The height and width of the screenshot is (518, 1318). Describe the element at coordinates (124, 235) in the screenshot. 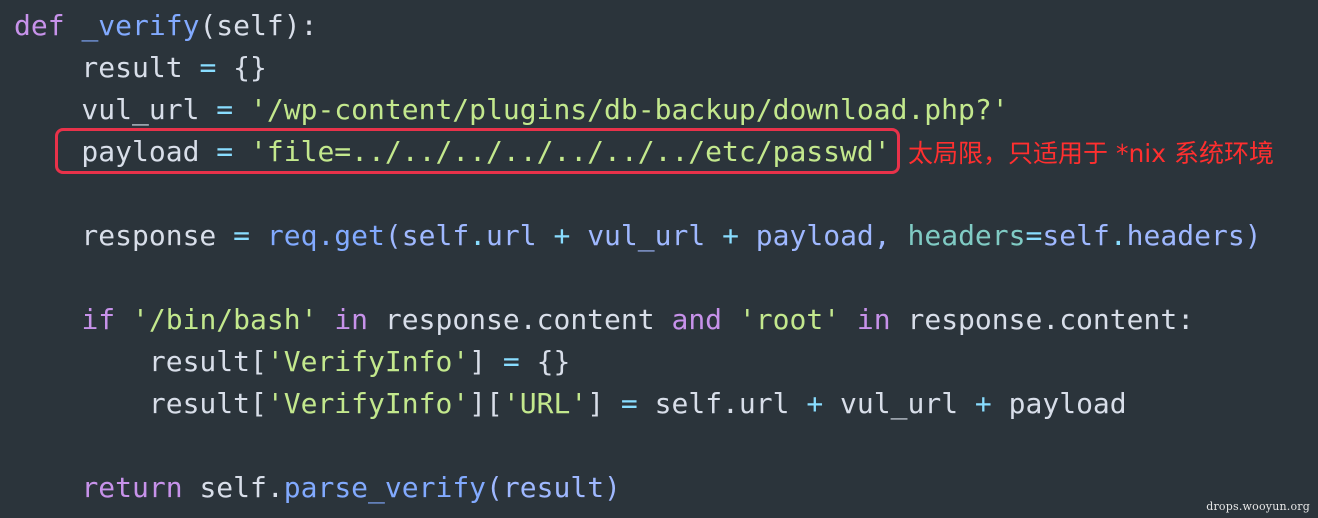

I see `code-token: response` at that location.